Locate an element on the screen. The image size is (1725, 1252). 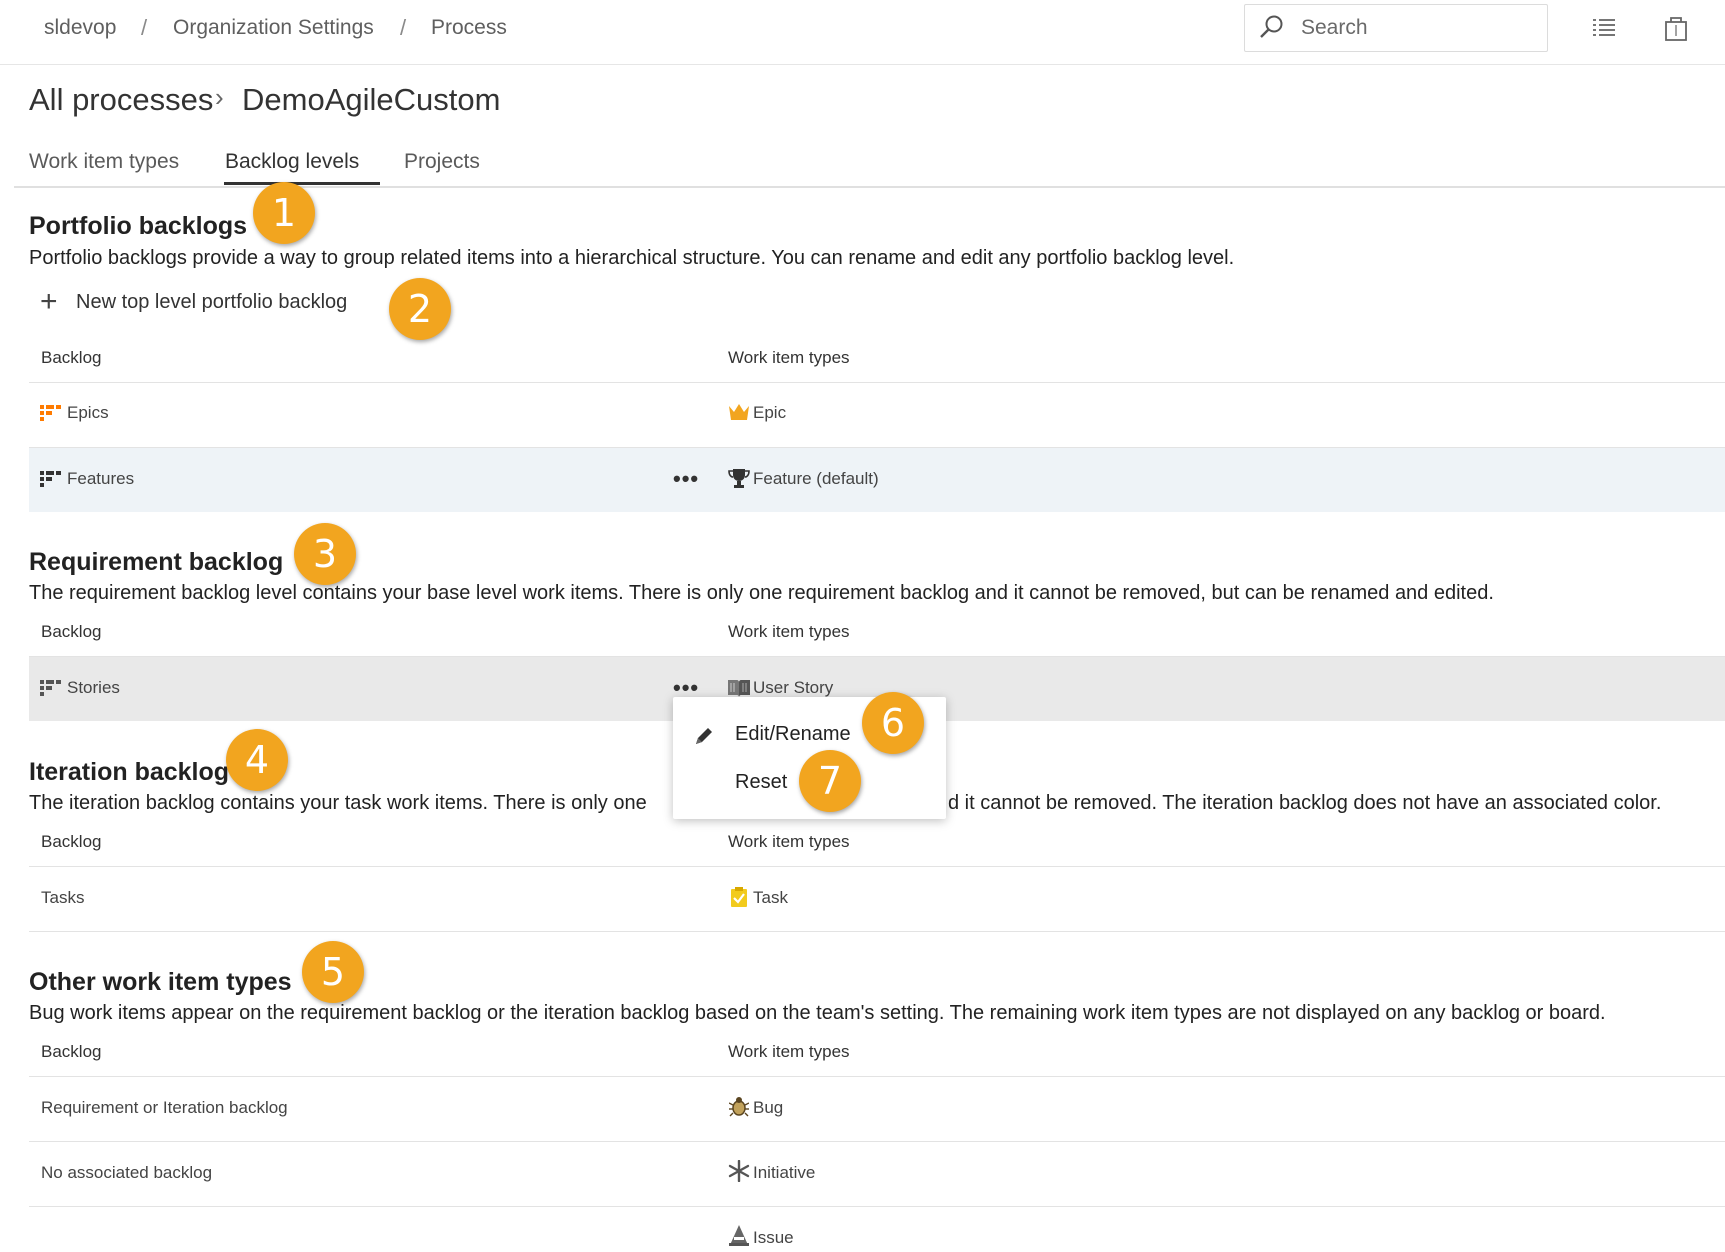
callout-badge: 1 is located at coordinates (284, 213).